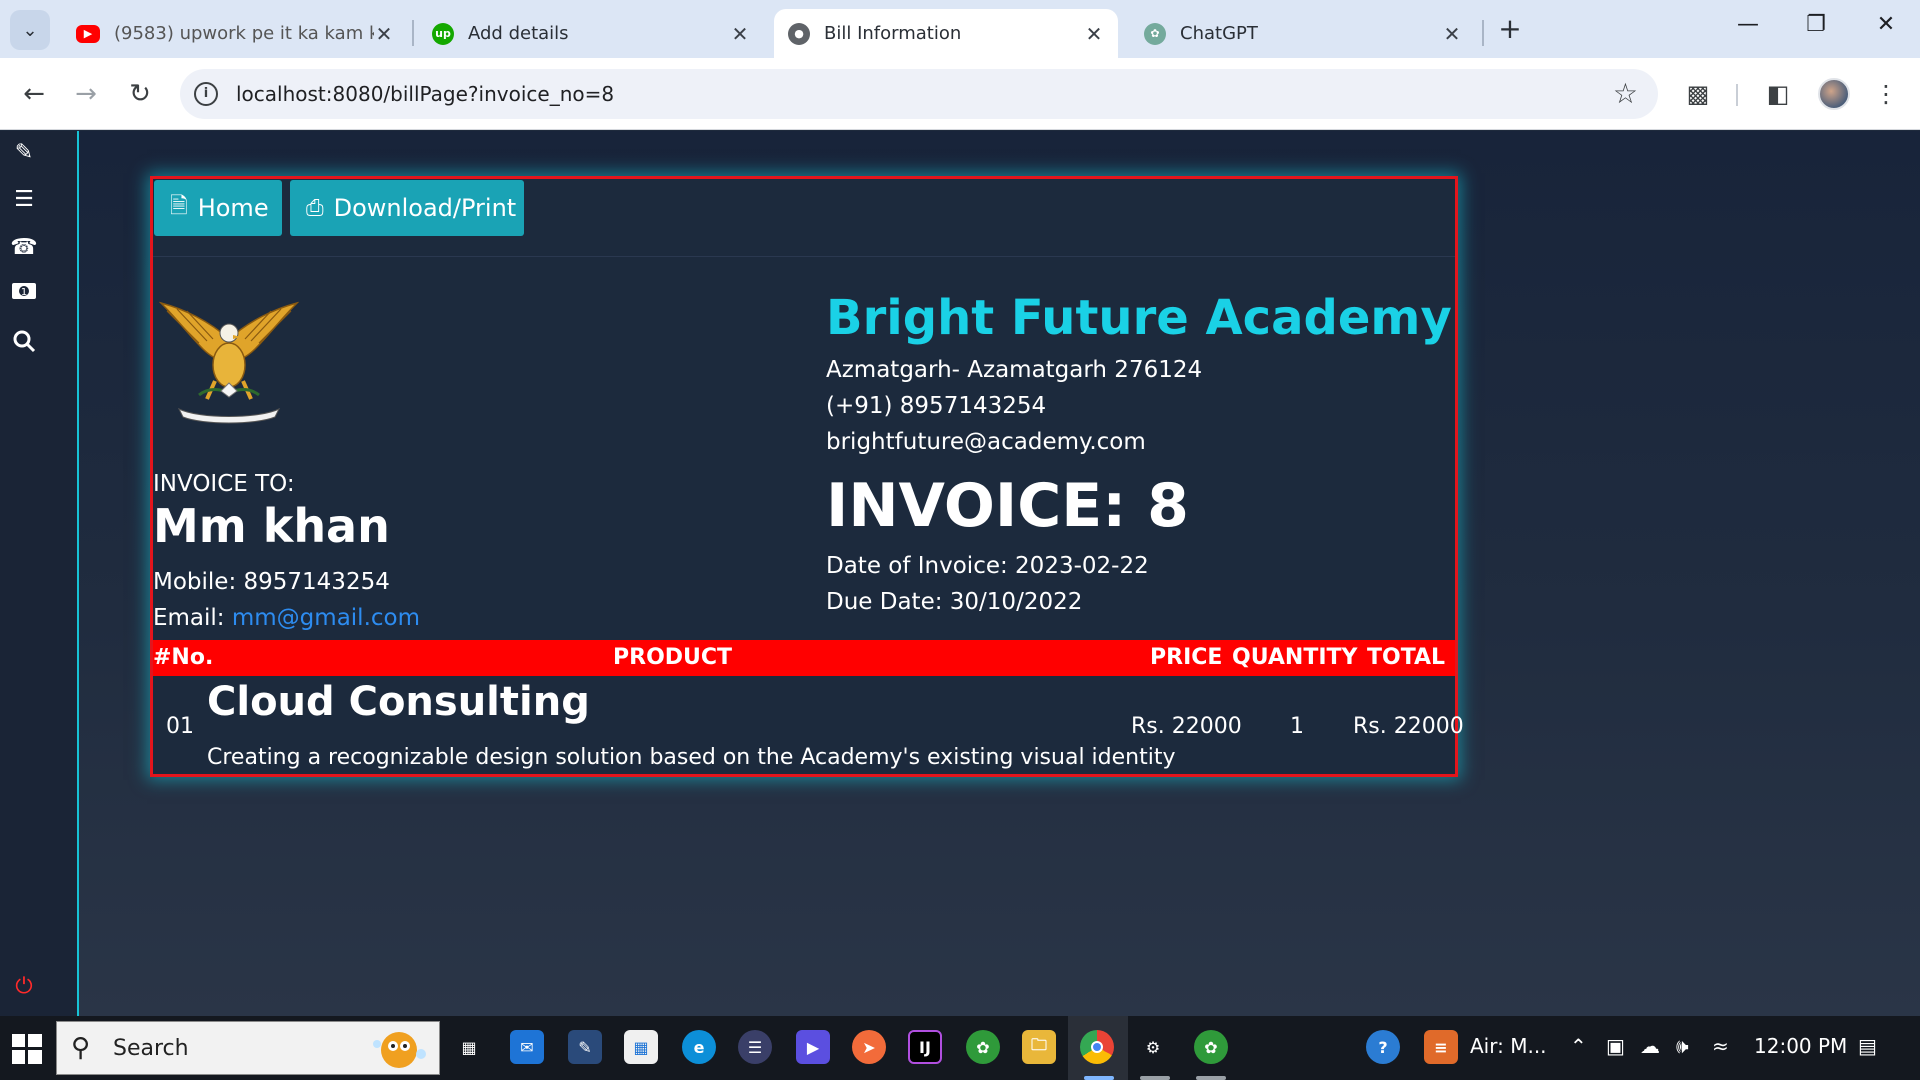  What do you see at coordinates (24, 153) in the screenshot?
I see `edit-icon: ✎` at bounding box center [24, 153].